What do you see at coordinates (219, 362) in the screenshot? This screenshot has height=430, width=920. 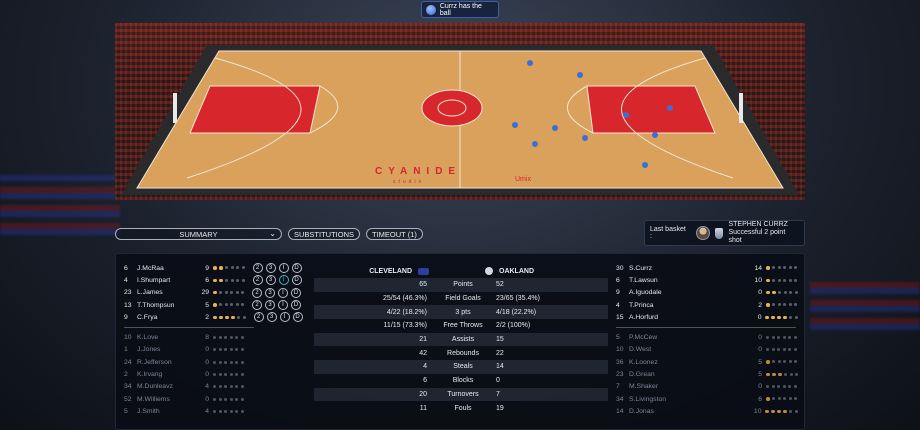 I see `player-row: 24 R.Jefferson 0` at bounding box center [219, 362].